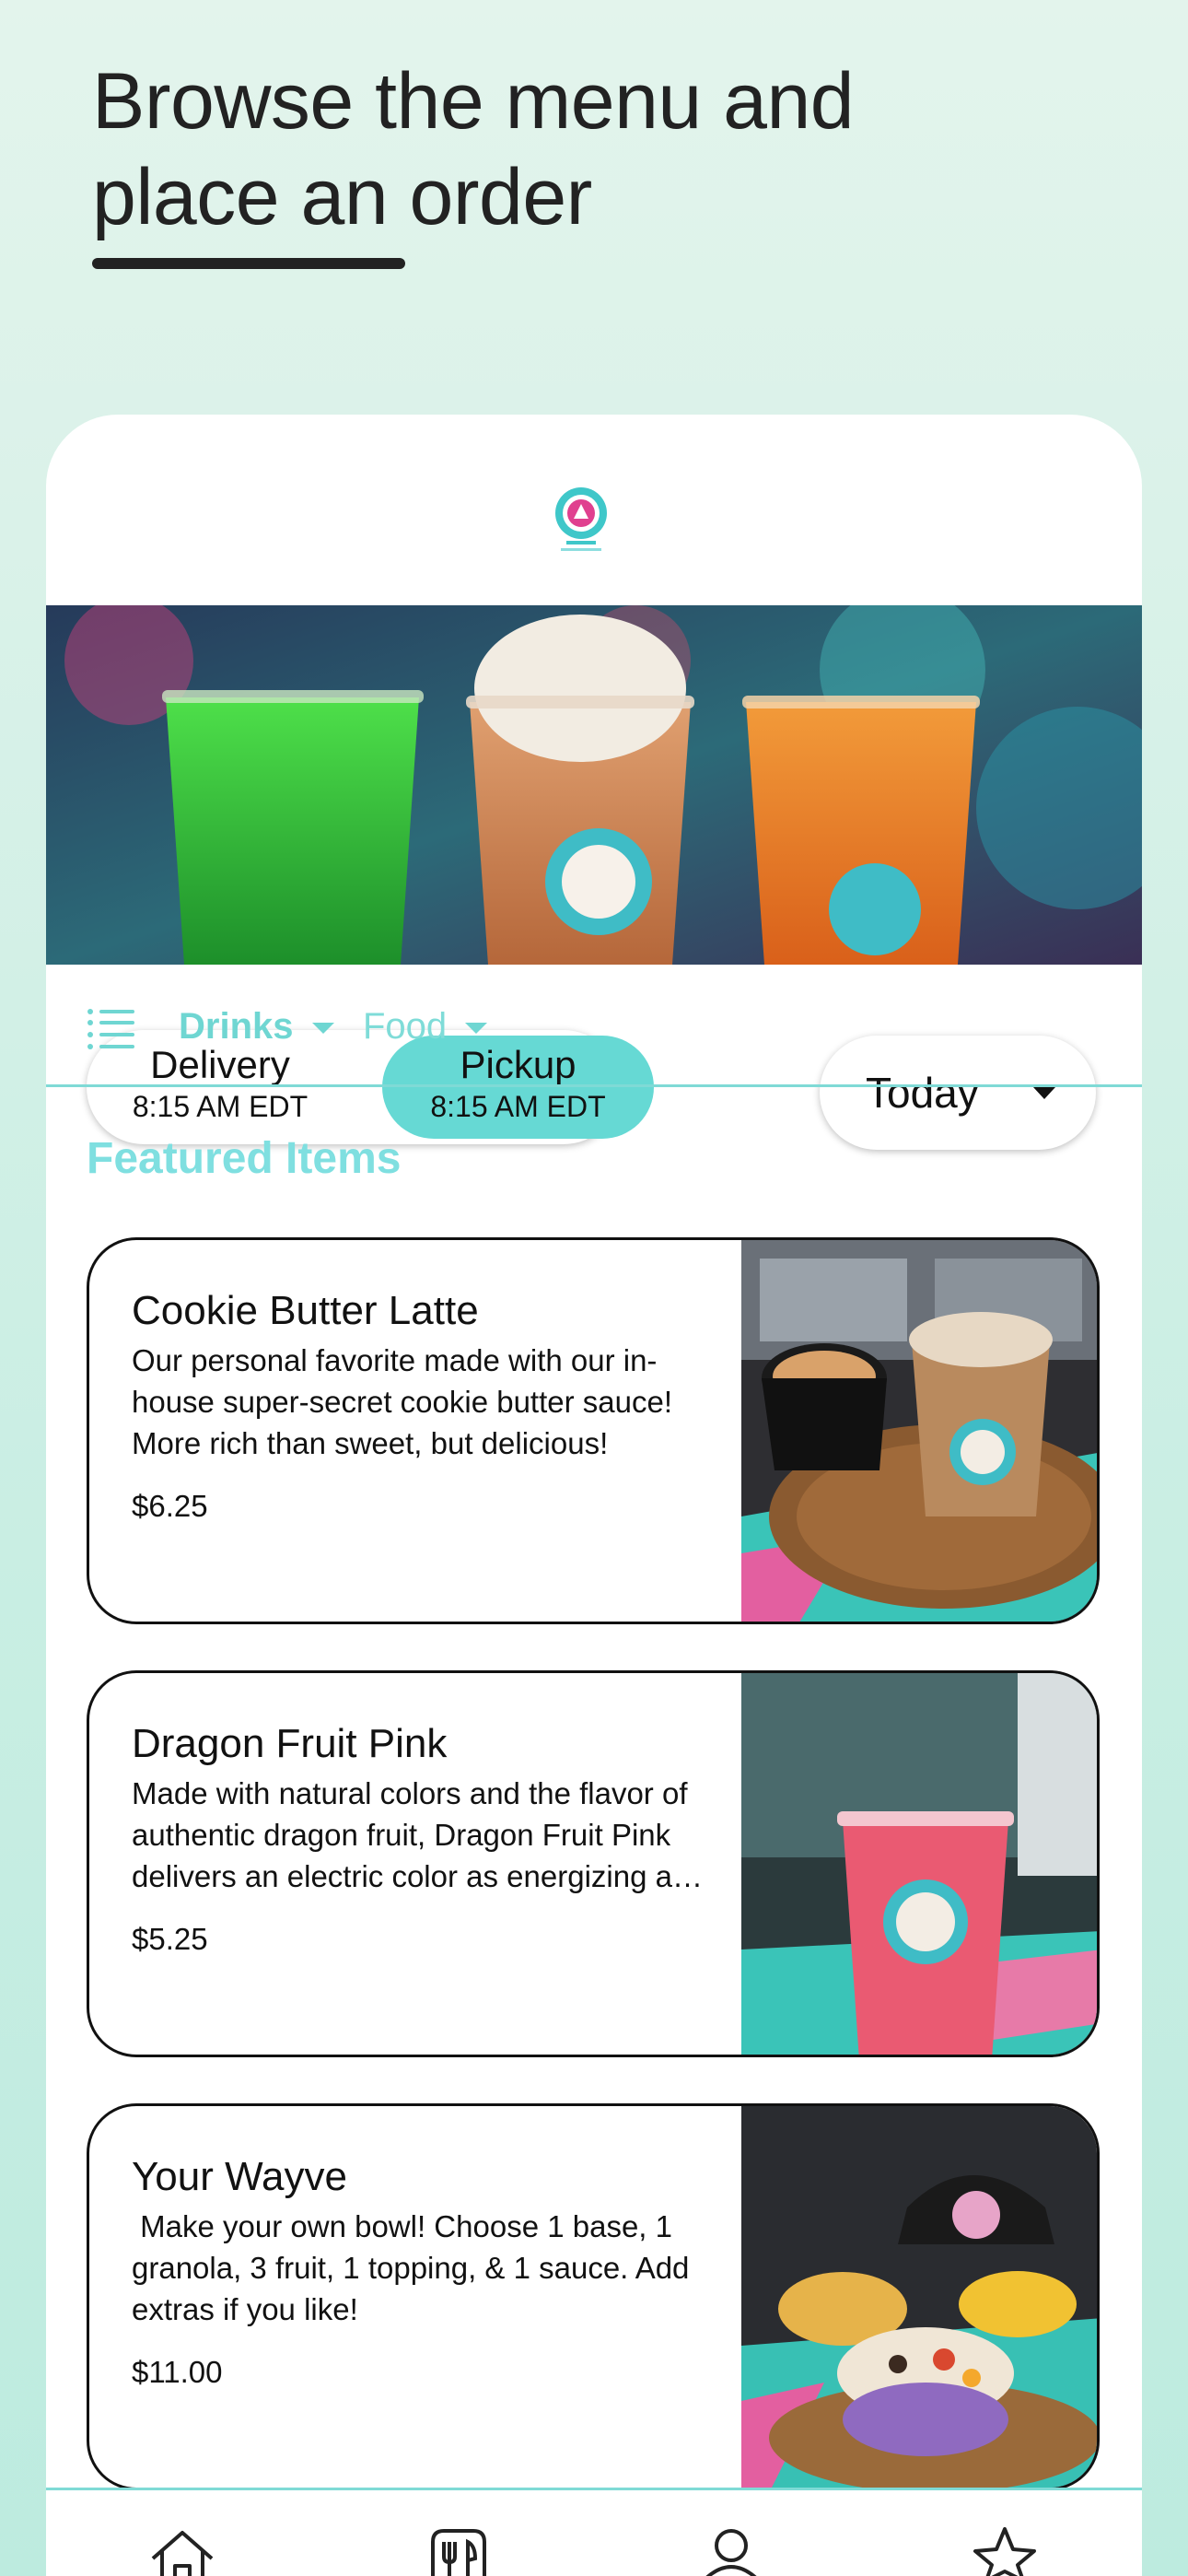  I want to click on menu-item-name: Cookie Butter Latte, so click(305, 1310).